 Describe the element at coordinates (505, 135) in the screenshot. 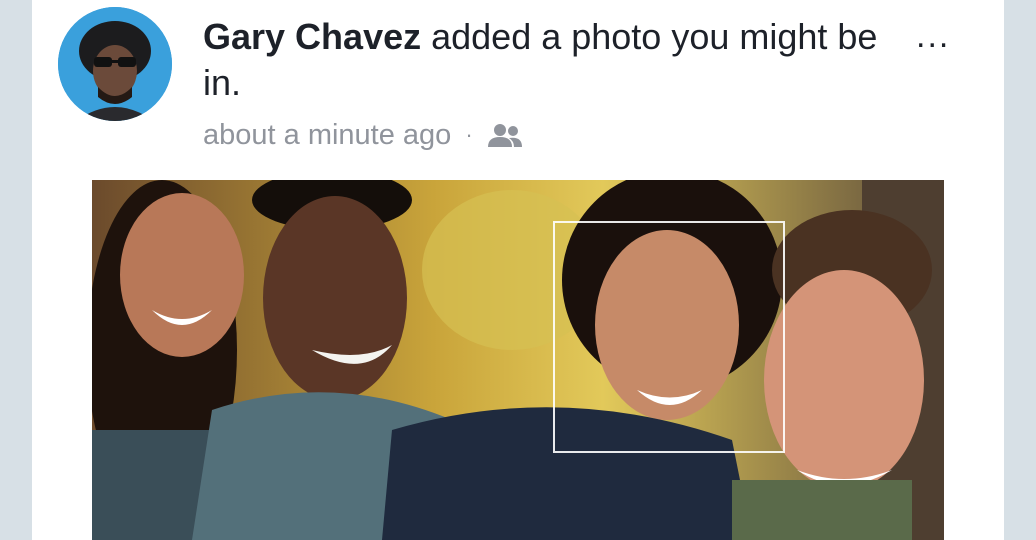

I see `friends-icon` at that location.